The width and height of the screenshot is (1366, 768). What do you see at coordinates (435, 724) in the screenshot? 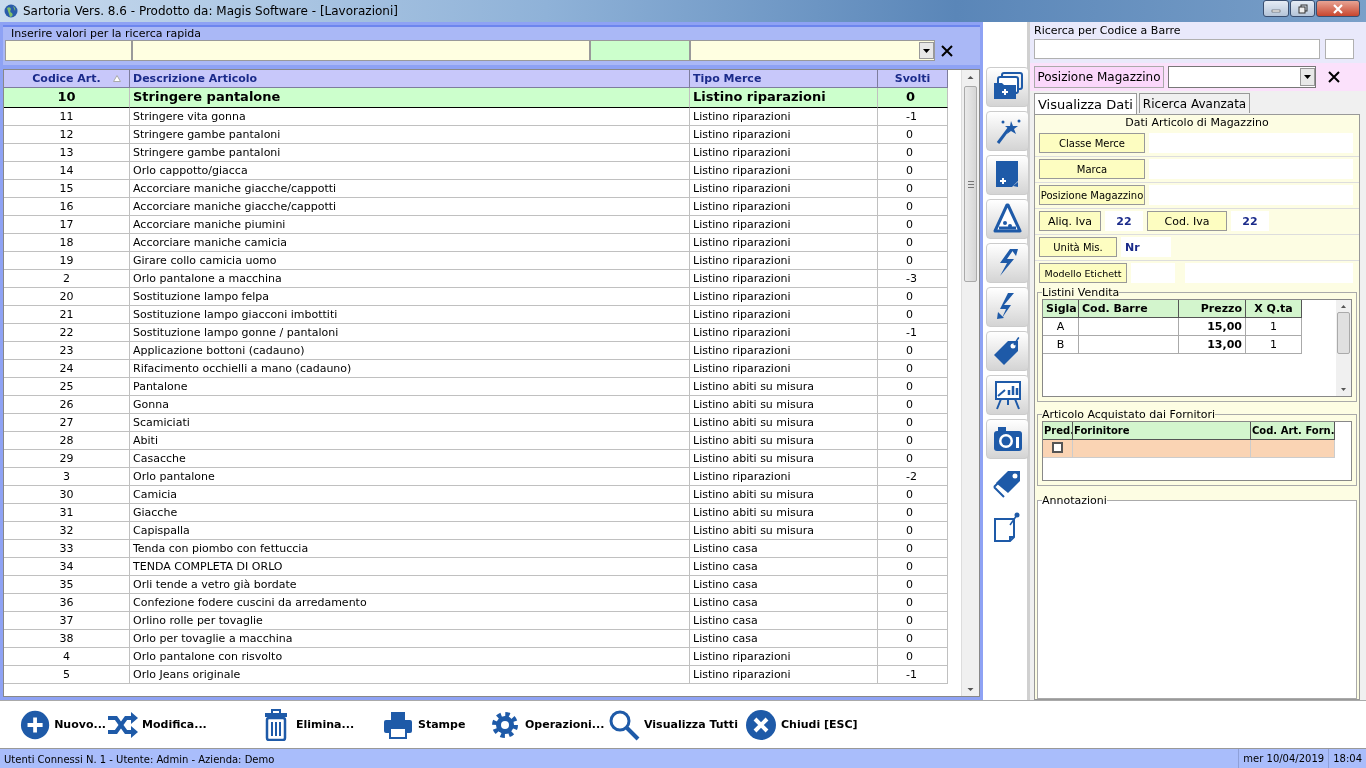
I see `action-button: Stampe` at bounding box center [435, 724].